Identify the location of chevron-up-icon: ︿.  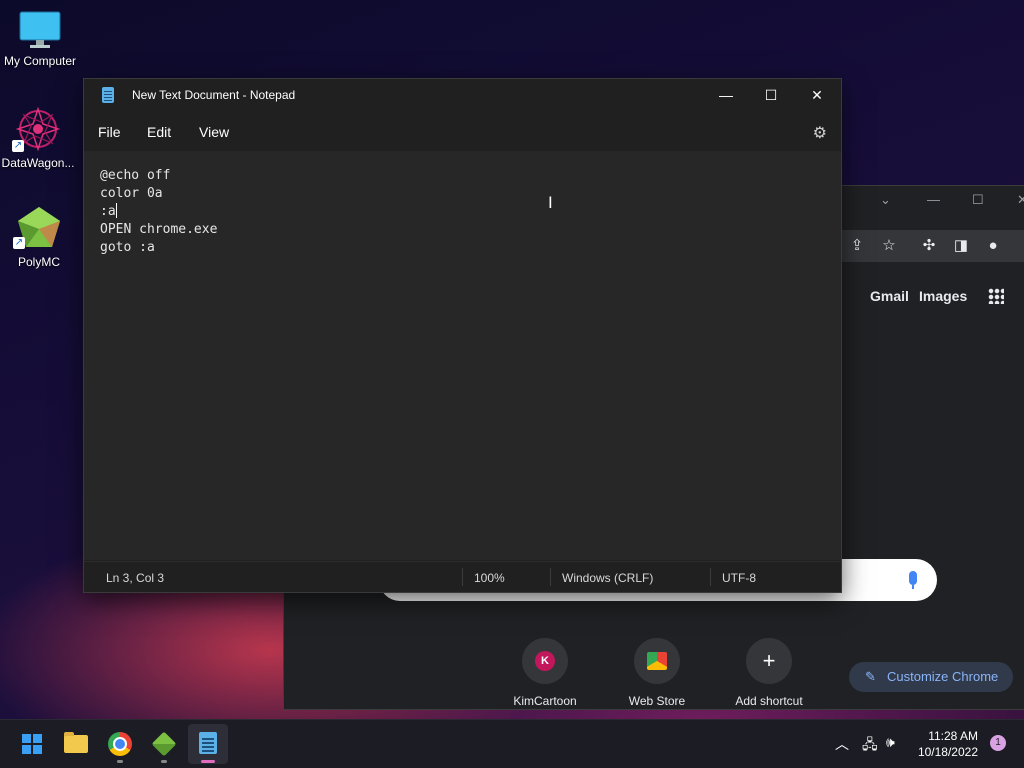
(842, 744).